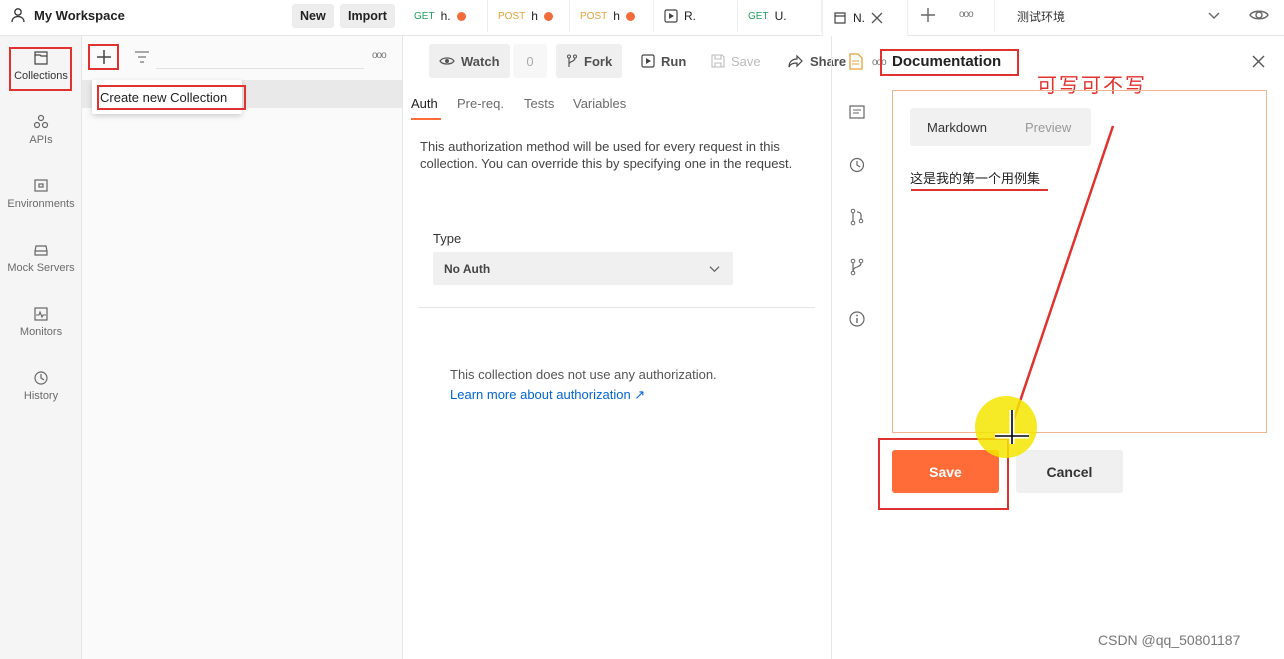 The height and width of the screenshot is (659, 1284). I want to click on annotation-overlay, so click(1045, 291).